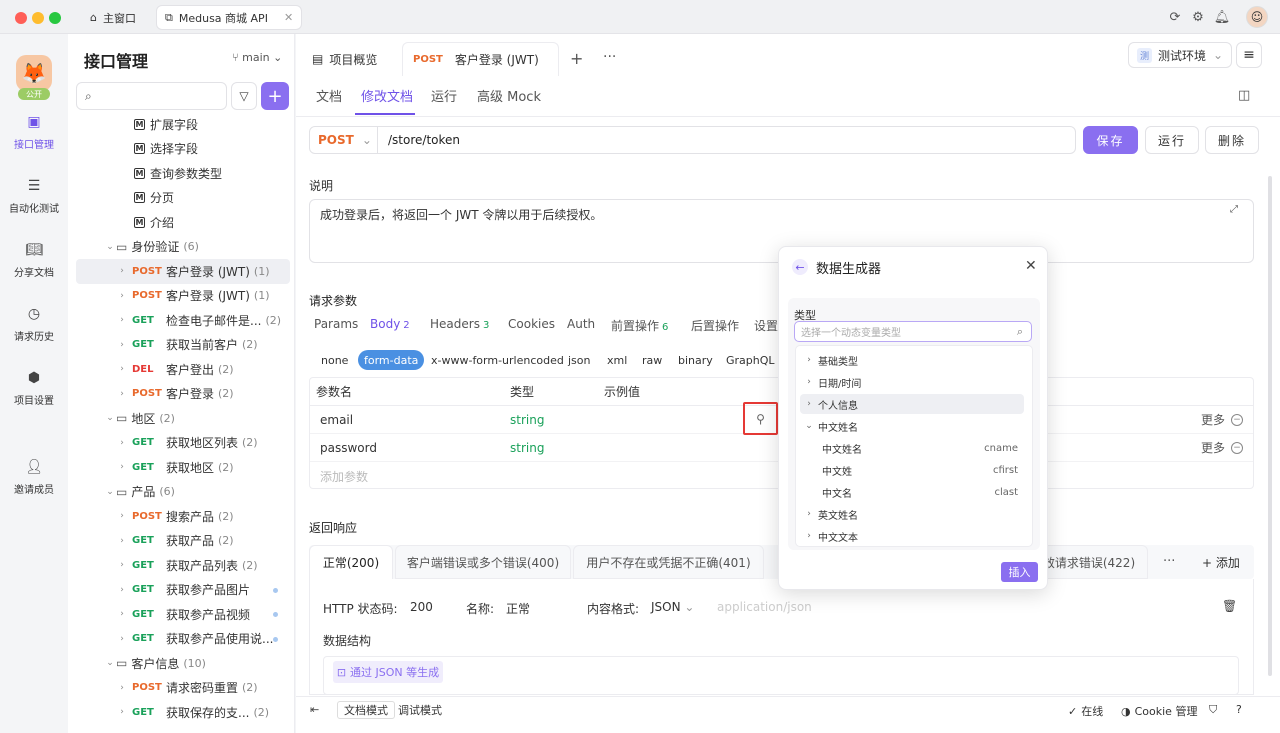  What do you see at coordinates (1249, 55) in the screenshot?
I see `menu-icon: ≡` at bounding box center [1249, 55].